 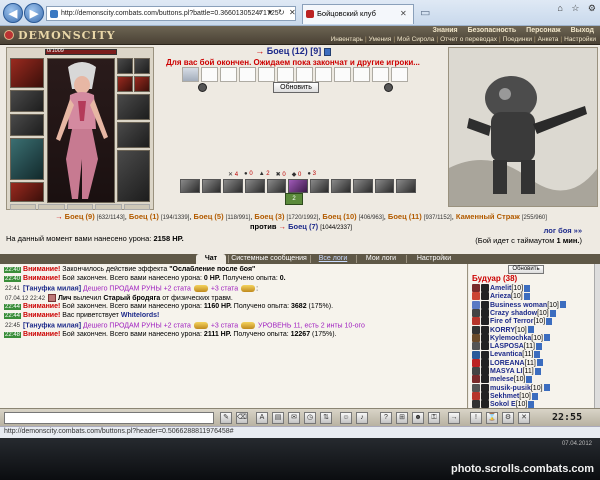 What do you see at coordinates (434, 418) in the screenshot?
I see `lock-icon: ⚿` at bounding box center [434, 418].